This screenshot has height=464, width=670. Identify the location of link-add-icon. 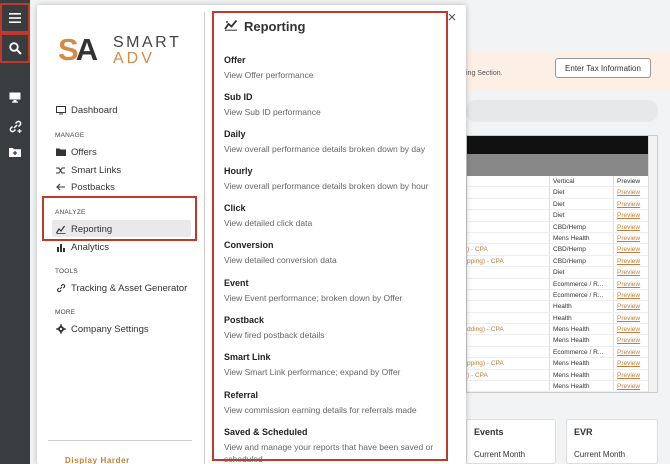
(15, 126).